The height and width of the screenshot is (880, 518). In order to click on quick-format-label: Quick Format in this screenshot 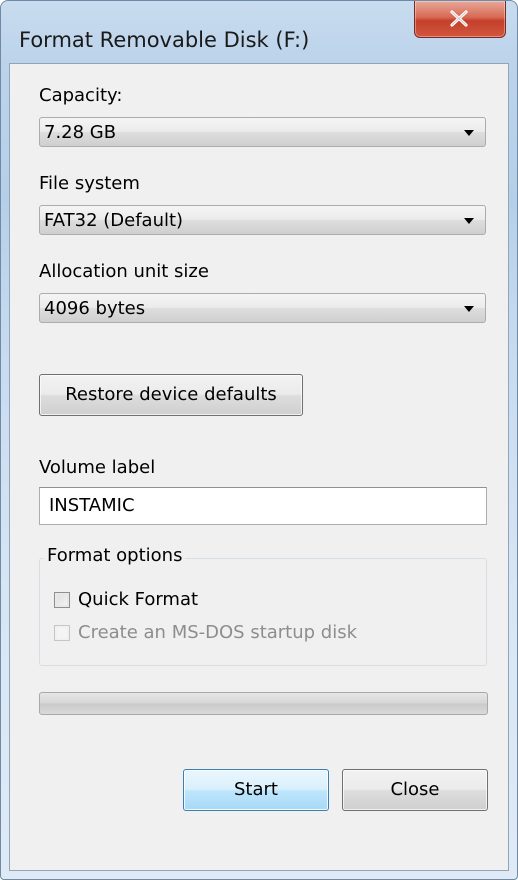, I will do `click(138, 599)`.